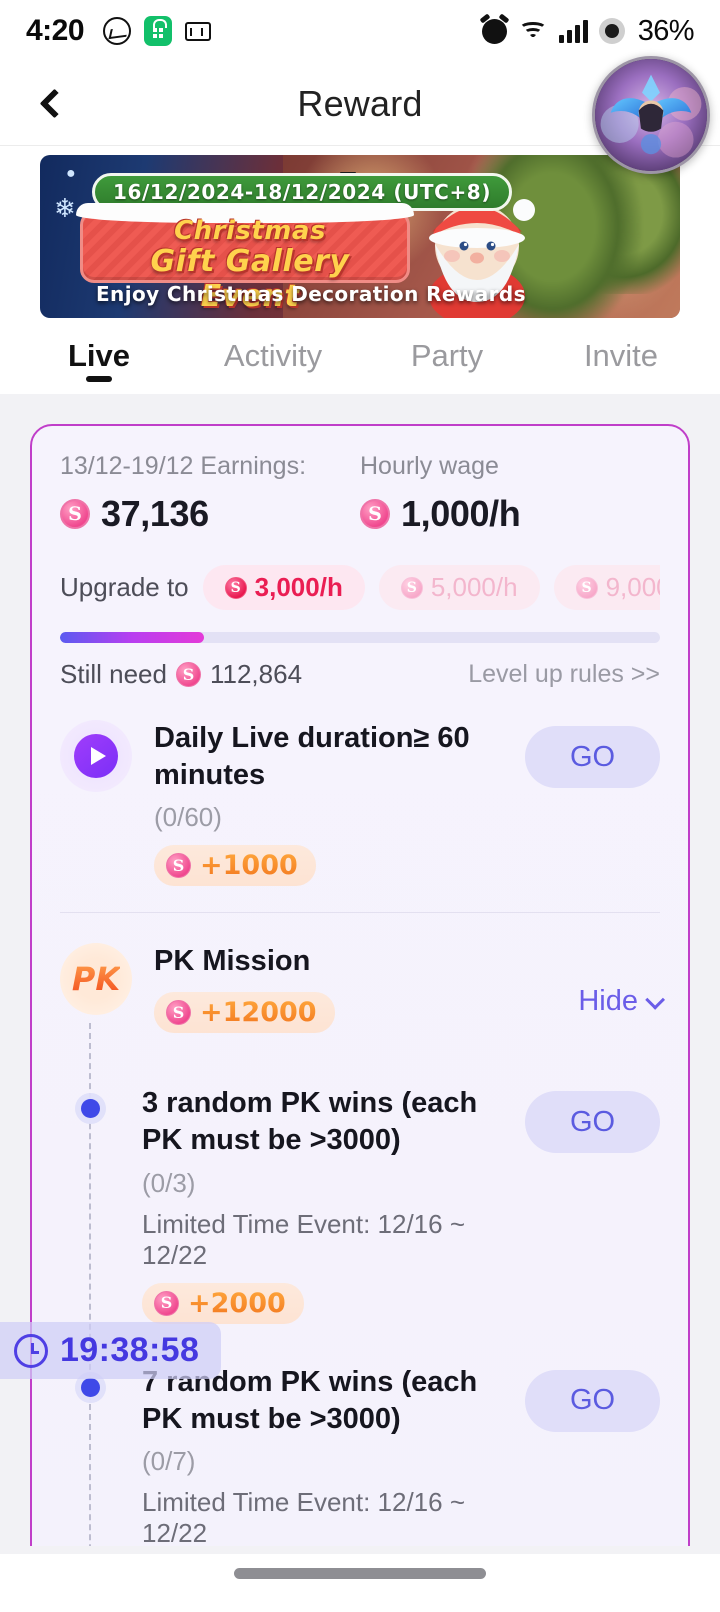  What do you see at coordinates (494, 31) in the screenshot?
I see `alarm-icon` at bounding box center [494, 31].